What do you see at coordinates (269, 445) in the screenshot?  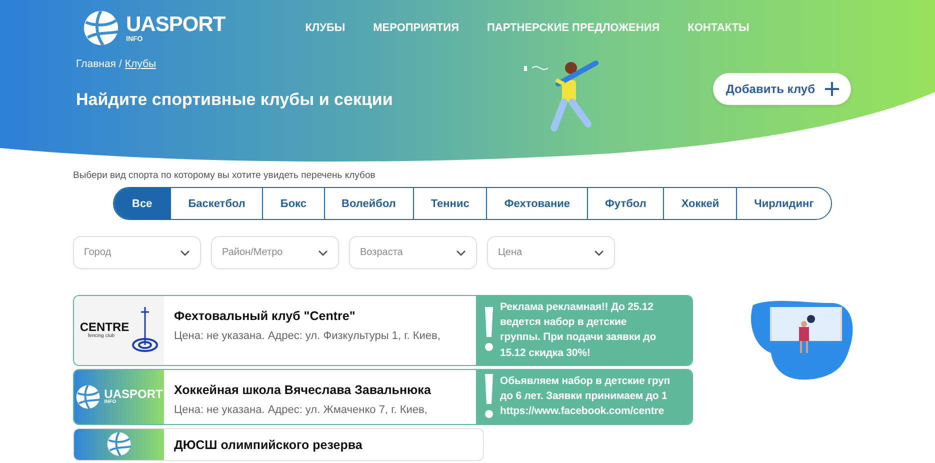 I see `club-name: ДЮСШ олимпийского резерва` at bounding box center [269, 445].